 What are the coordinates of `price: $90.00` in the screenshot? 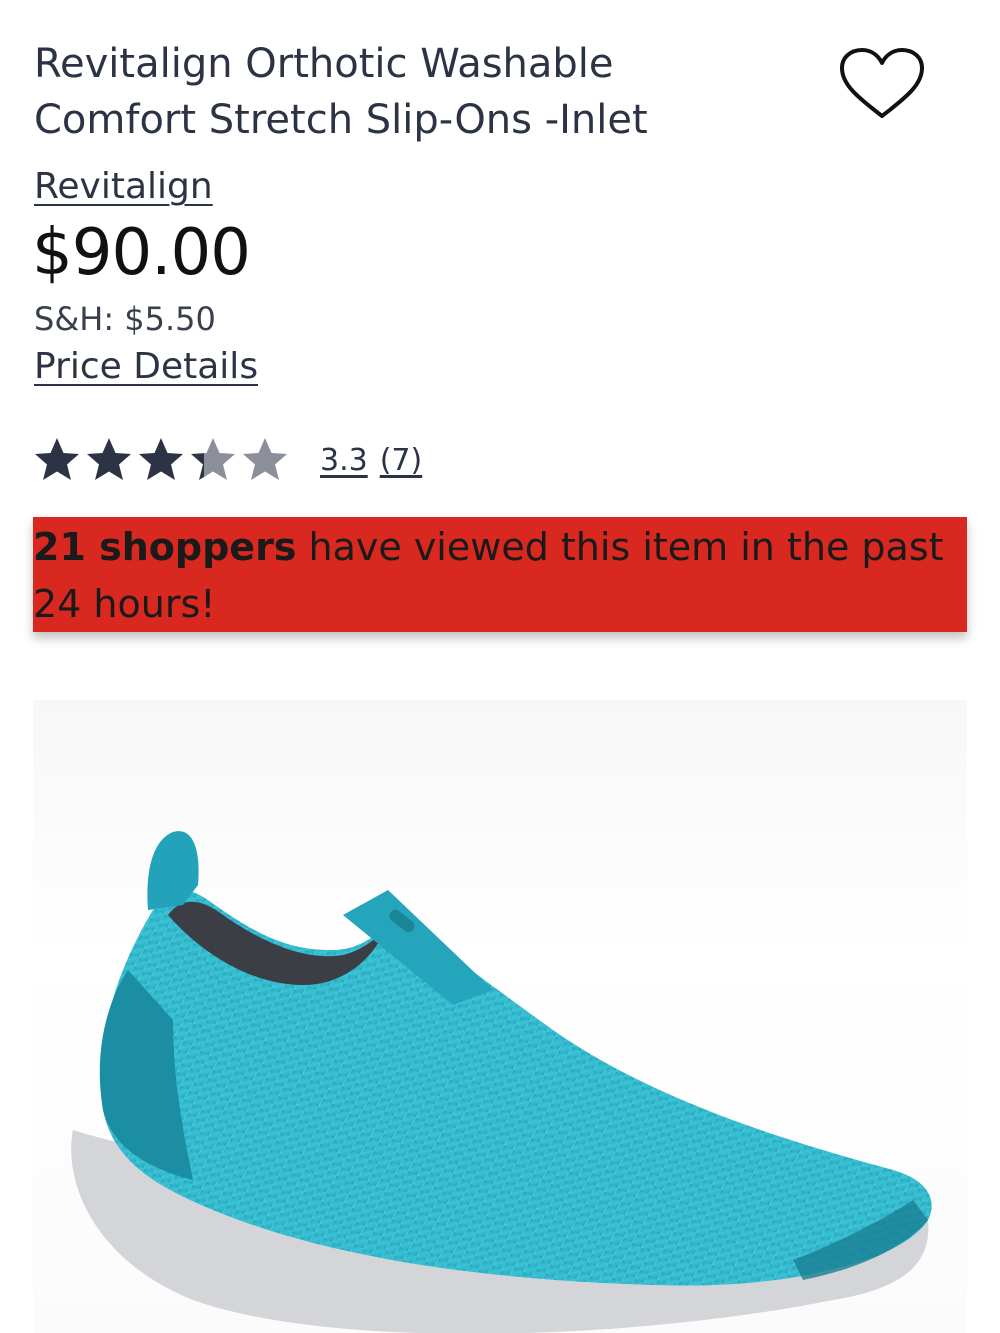 It's located at (141, 253).